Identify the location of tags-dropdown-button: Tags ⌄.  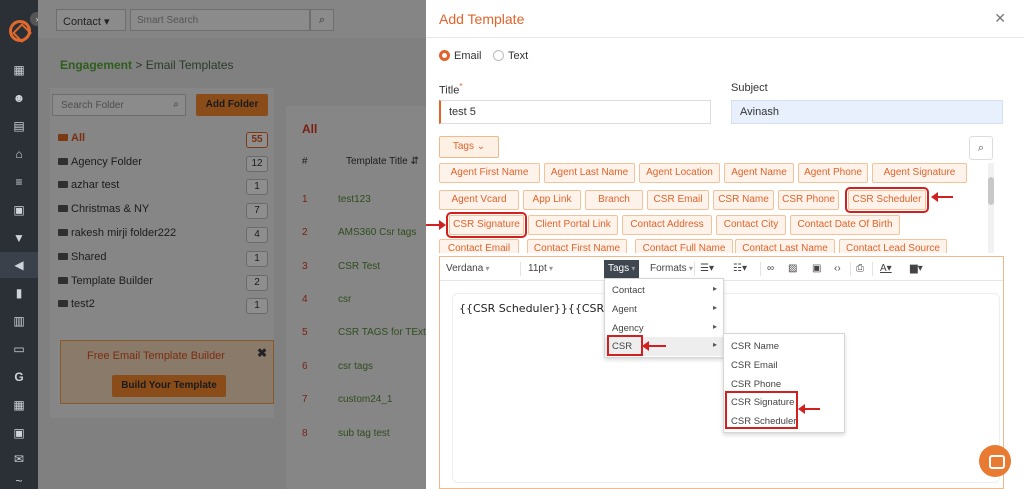
(469, 147).